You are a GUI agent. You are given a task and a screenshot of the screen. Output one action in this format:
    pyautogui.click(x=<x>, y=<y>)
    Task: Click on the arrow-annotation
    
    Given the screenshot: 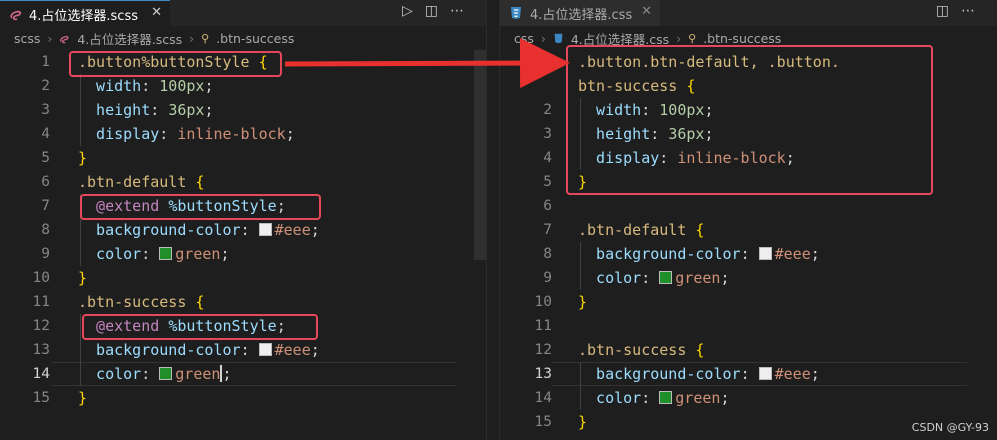 What is the action you would take?
    pyautogui.click(x=427, y=63)
    